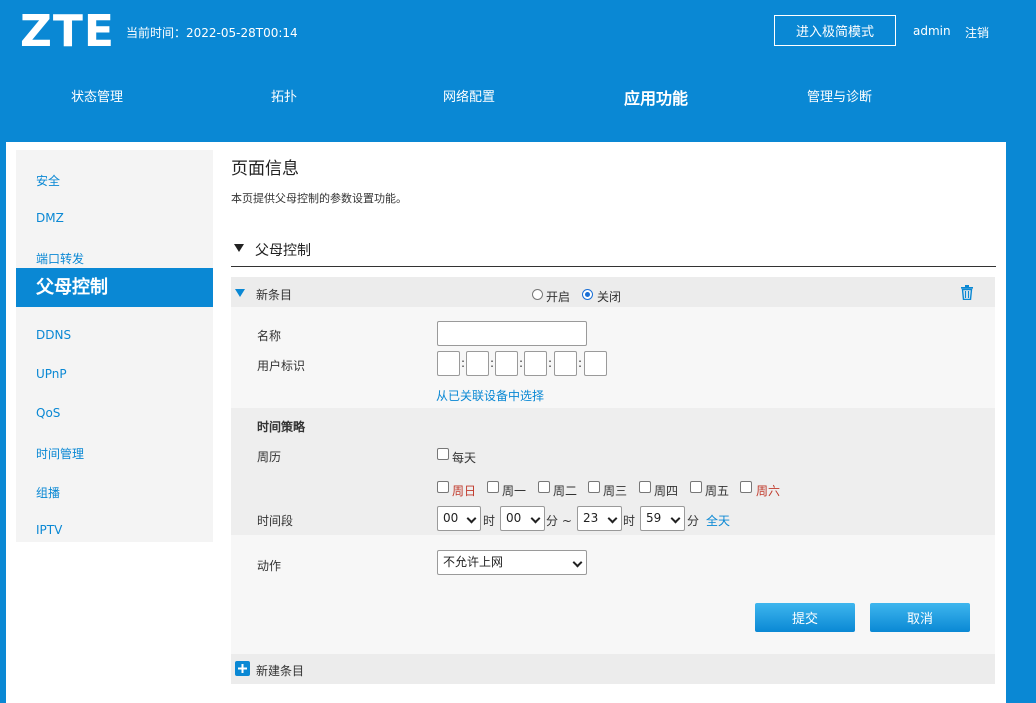 The height and width of the screenshot is (703, 1036). I want to click on section-divider, so click(613, 266).